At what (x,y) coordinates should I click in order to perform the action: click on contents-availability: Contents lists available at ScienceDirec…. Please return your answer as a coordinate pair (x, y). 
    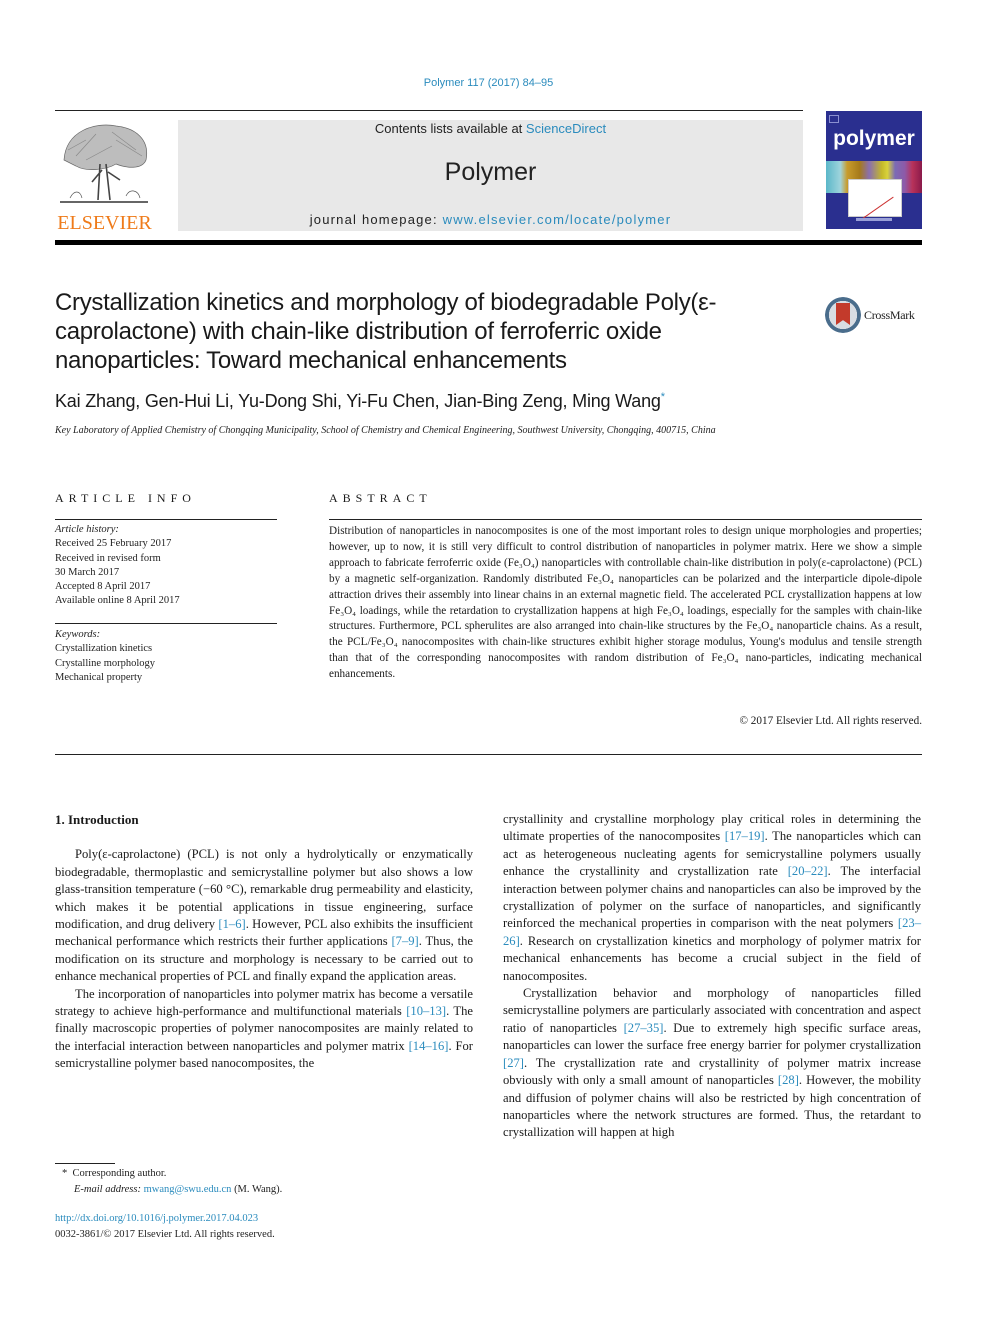
    Looking at the image, I should click on (490, 128).